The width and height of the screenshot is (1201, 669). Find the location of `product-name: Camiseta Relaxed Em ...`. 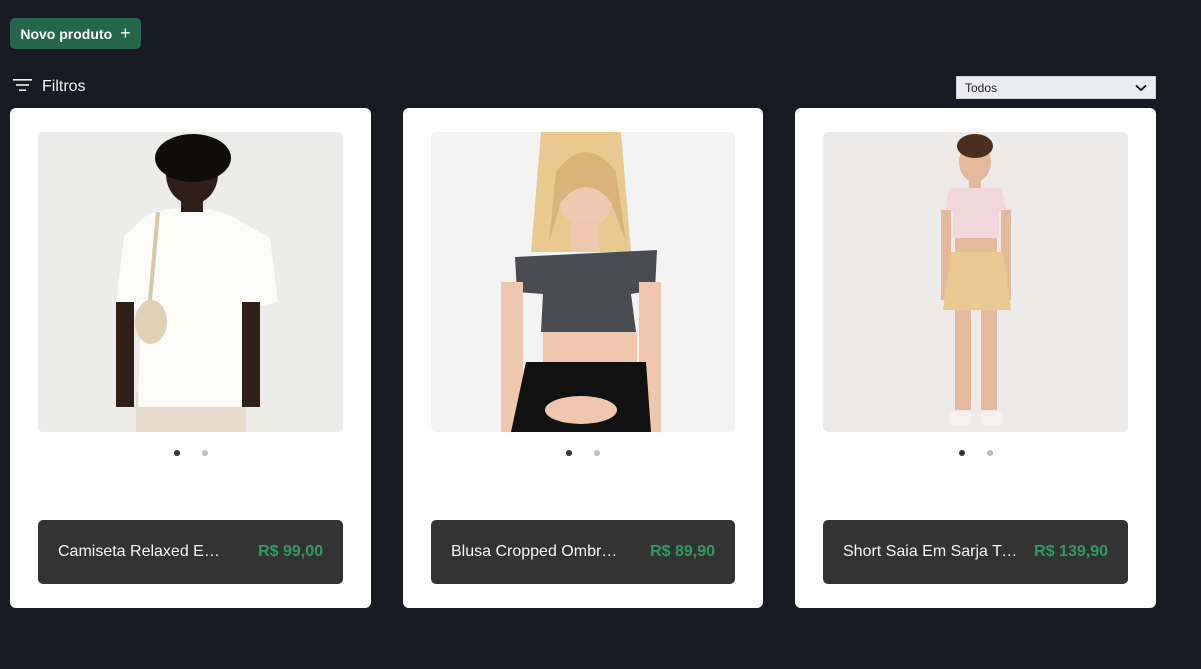

product-name: Camiseta Relaxed Em ... is located at coordinates (145, 551).